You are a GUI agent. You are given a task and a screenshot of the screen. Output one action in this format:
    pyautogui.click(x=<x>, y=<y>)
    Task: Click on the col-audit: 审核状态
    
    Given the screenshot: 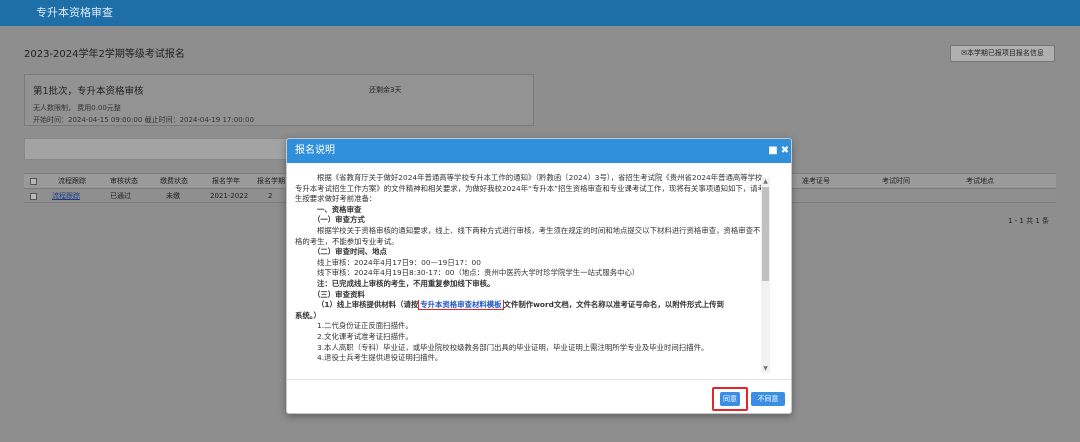 What is the action you would take?
    pyautogui.click(x=124, y=181)
    